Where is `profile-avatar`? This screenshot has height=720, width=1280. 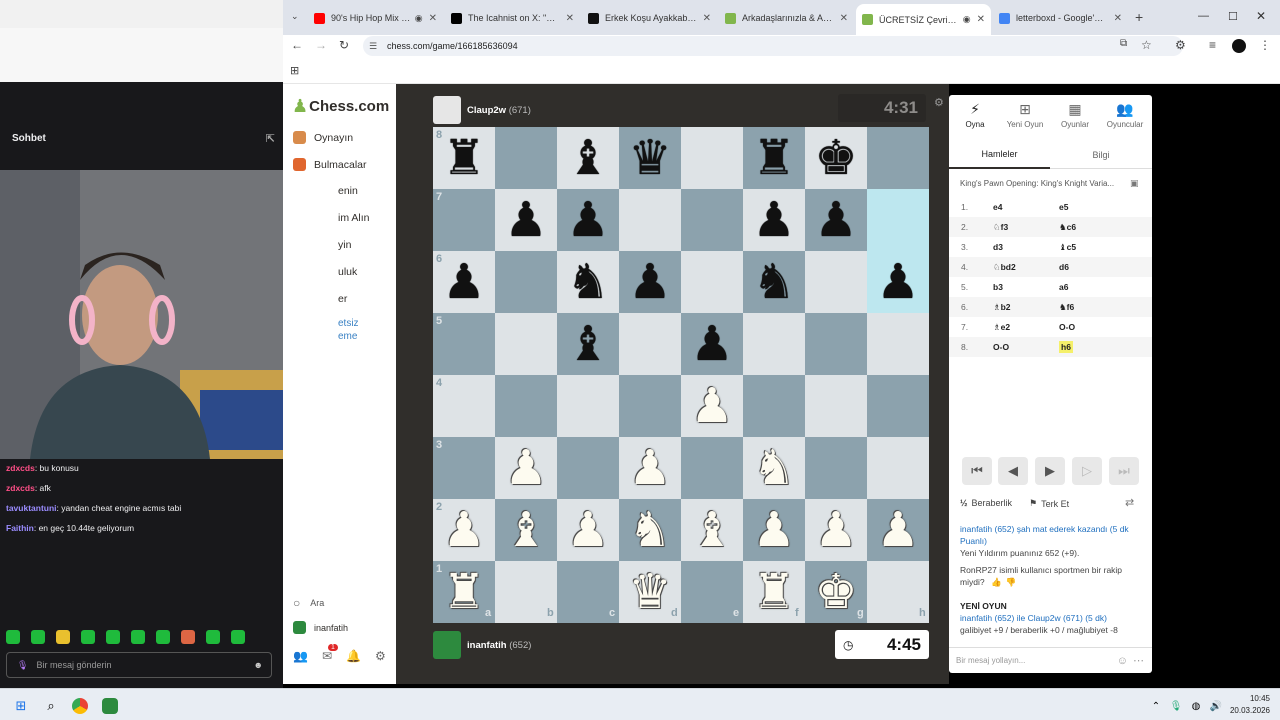 profile-avatar is located at coordinates (1239, 46).